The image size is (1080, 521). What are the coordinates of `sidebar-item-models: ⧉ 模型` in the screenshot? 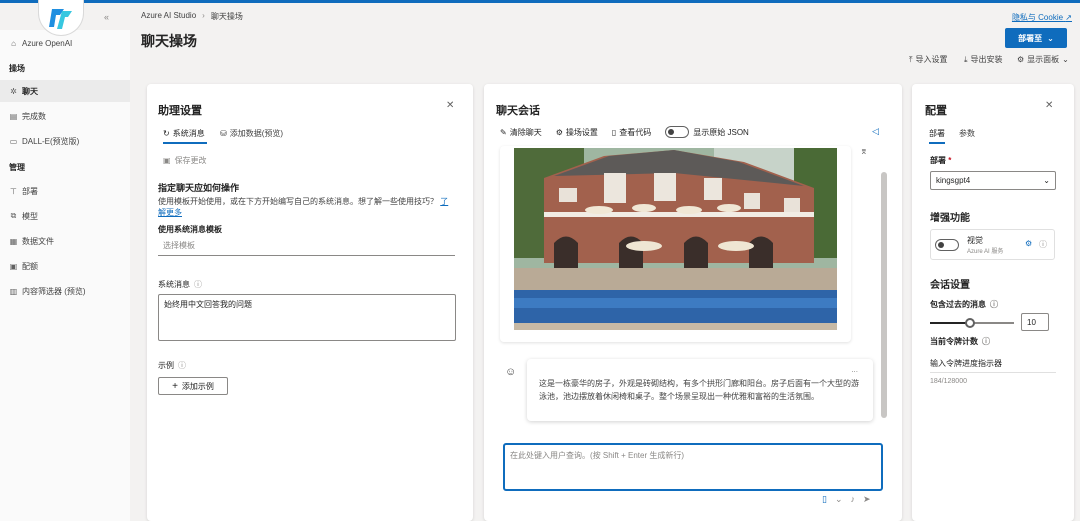 It's located at (65, 216).